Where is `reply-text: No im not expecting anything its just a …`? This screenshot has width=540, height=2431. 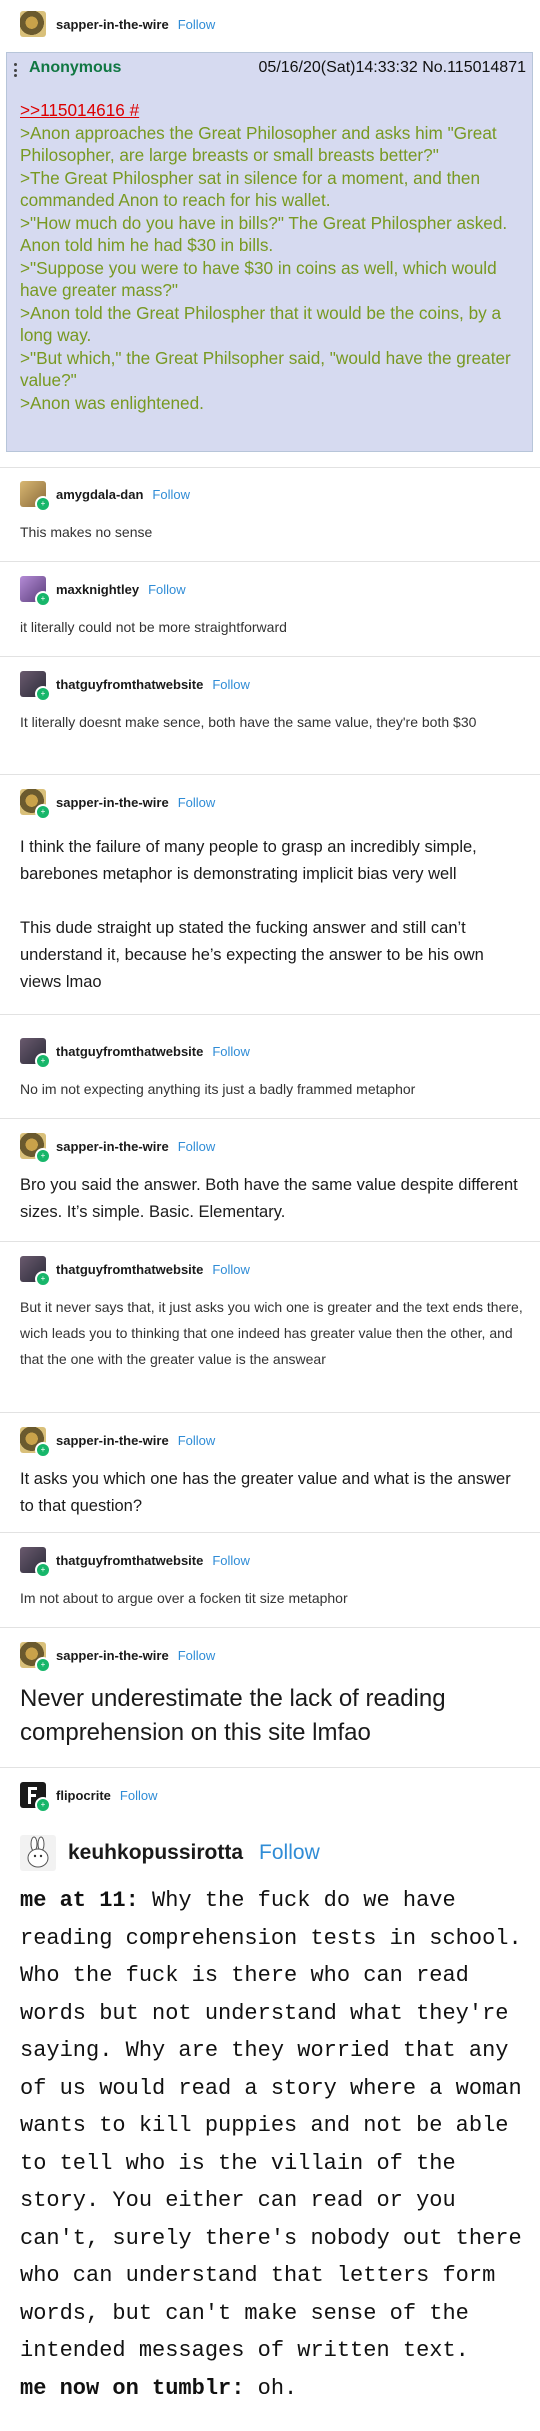 reply-text: No im not expecting anything its just a … is located at coordinates (218, 1089).